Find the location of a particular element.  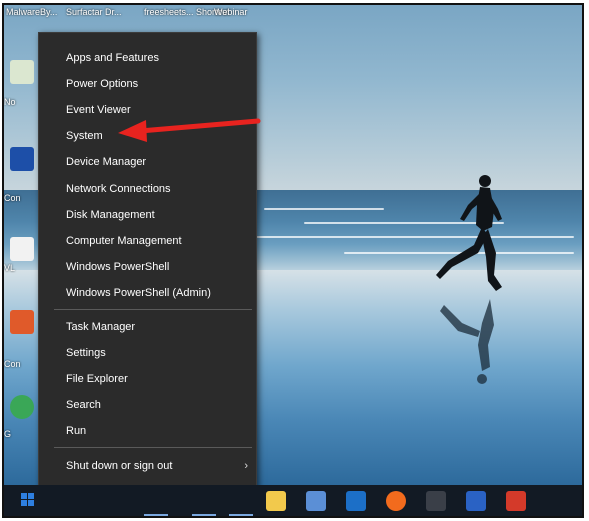

menu-item-file-explorer: File Explorer is located at coordinates (147, 379).